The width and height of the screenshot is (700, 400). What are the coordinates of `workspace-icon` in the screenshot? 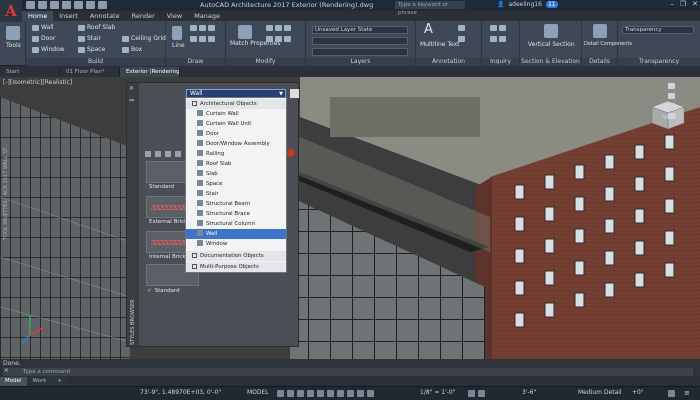 It's located at (471, 393).